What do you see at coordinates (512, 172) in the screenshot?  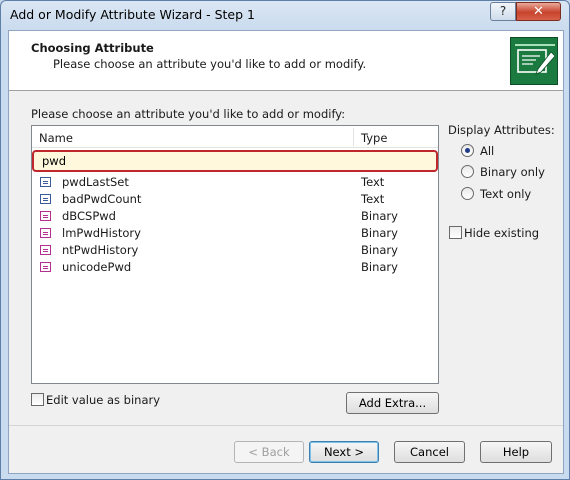 I see `radio-label: Binary only` at bounding box center [512, 172].